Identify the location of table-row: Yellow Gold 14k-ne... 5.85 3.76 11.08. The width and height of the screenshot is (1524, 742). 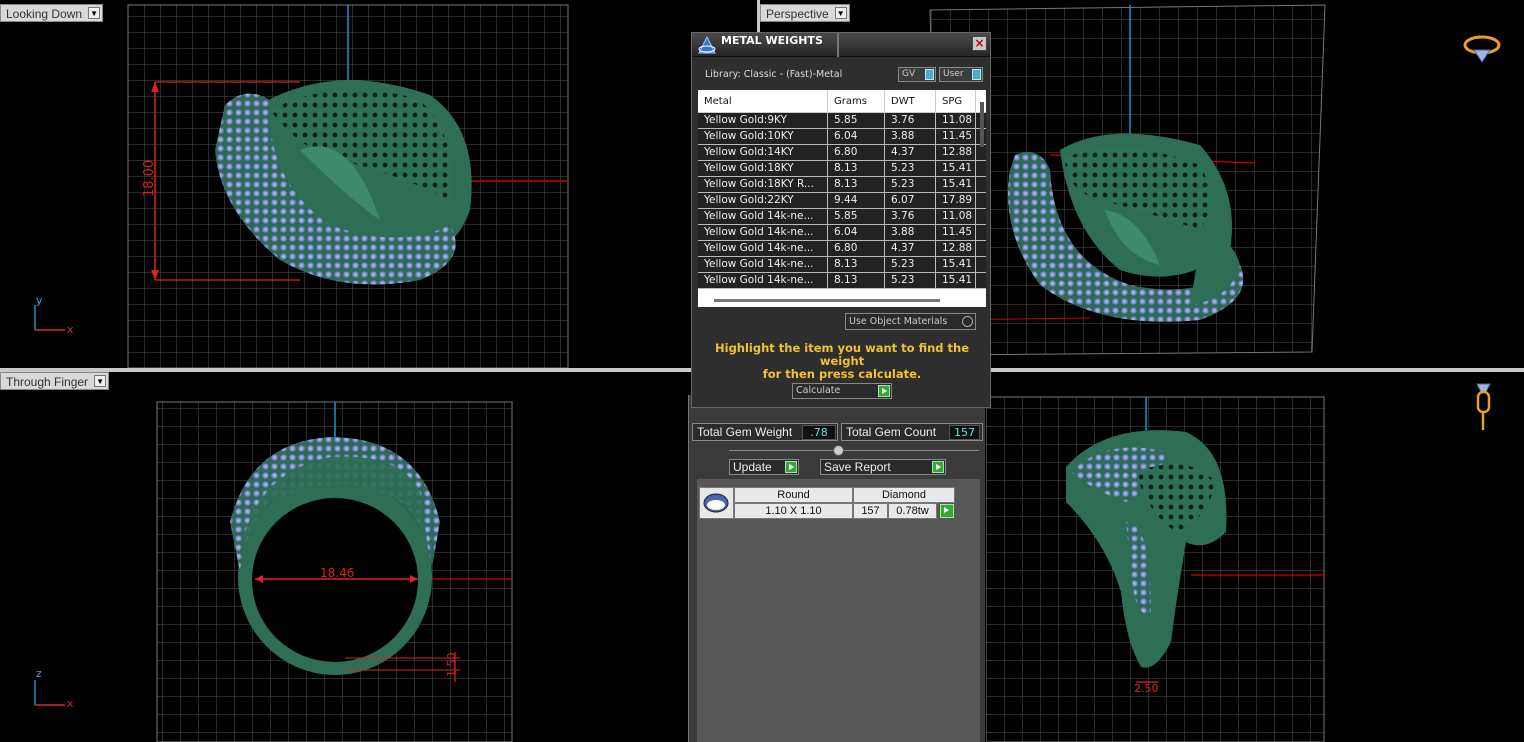
(842, 217).